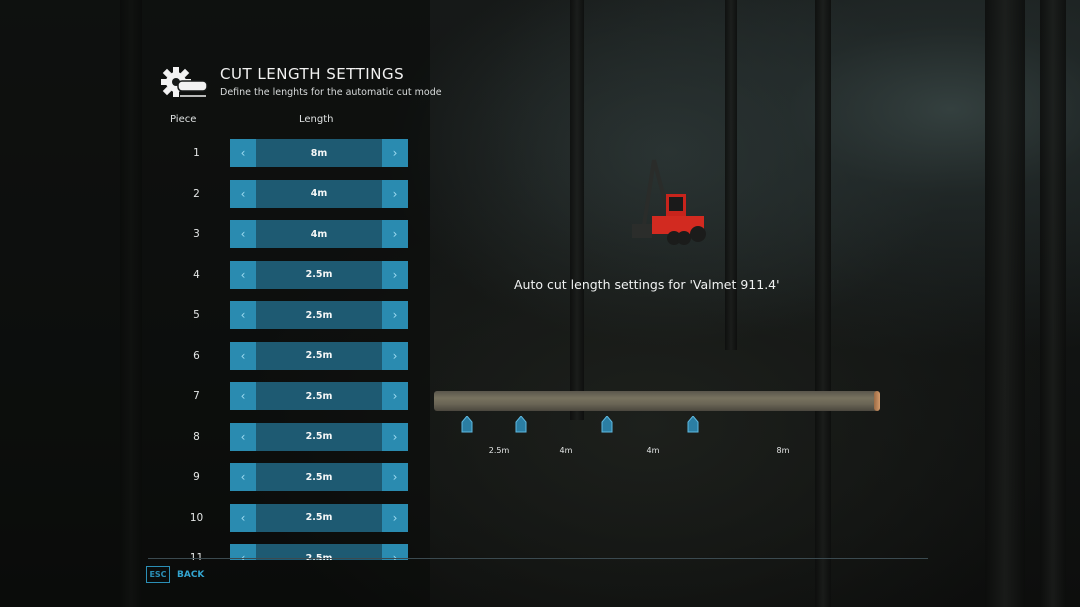  What do you see at coordinates (783, 450) in the screenshot?
I see `segment-length-label: 8m` at bounding box center [783, 450].